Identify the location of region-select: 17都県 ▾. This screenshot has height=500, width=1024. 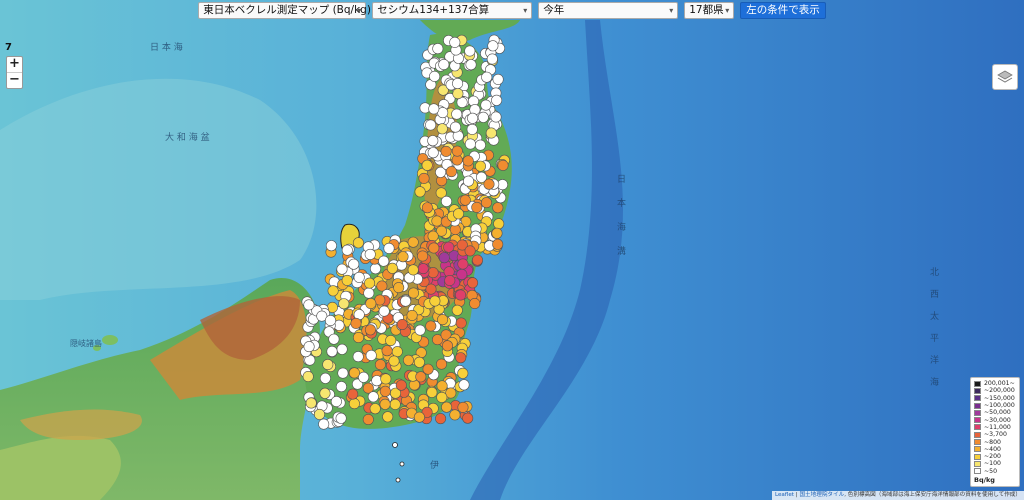
(709, 10).